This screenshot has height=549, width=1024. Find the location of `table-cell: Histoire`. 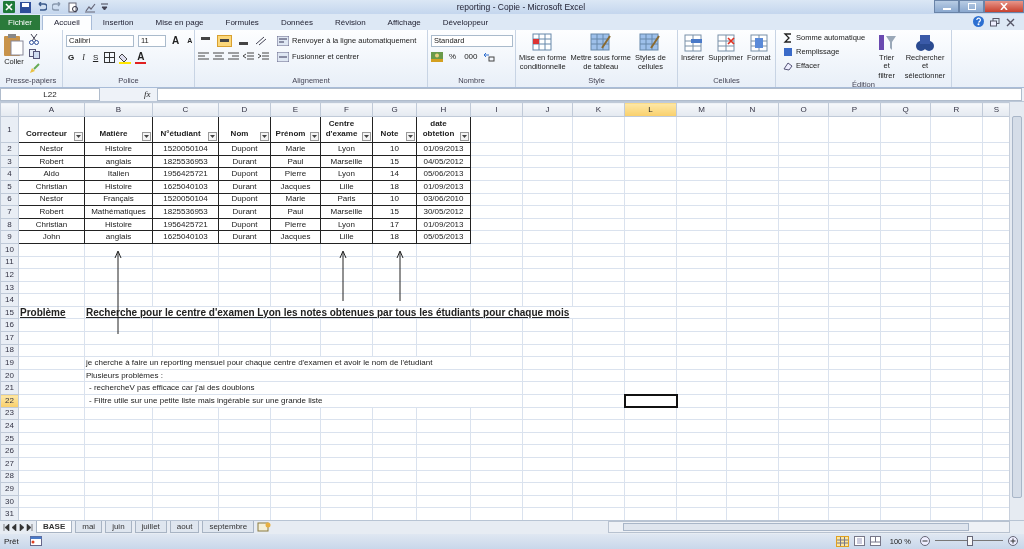

table-cell: Histoire is located at coordinates (118, 224).